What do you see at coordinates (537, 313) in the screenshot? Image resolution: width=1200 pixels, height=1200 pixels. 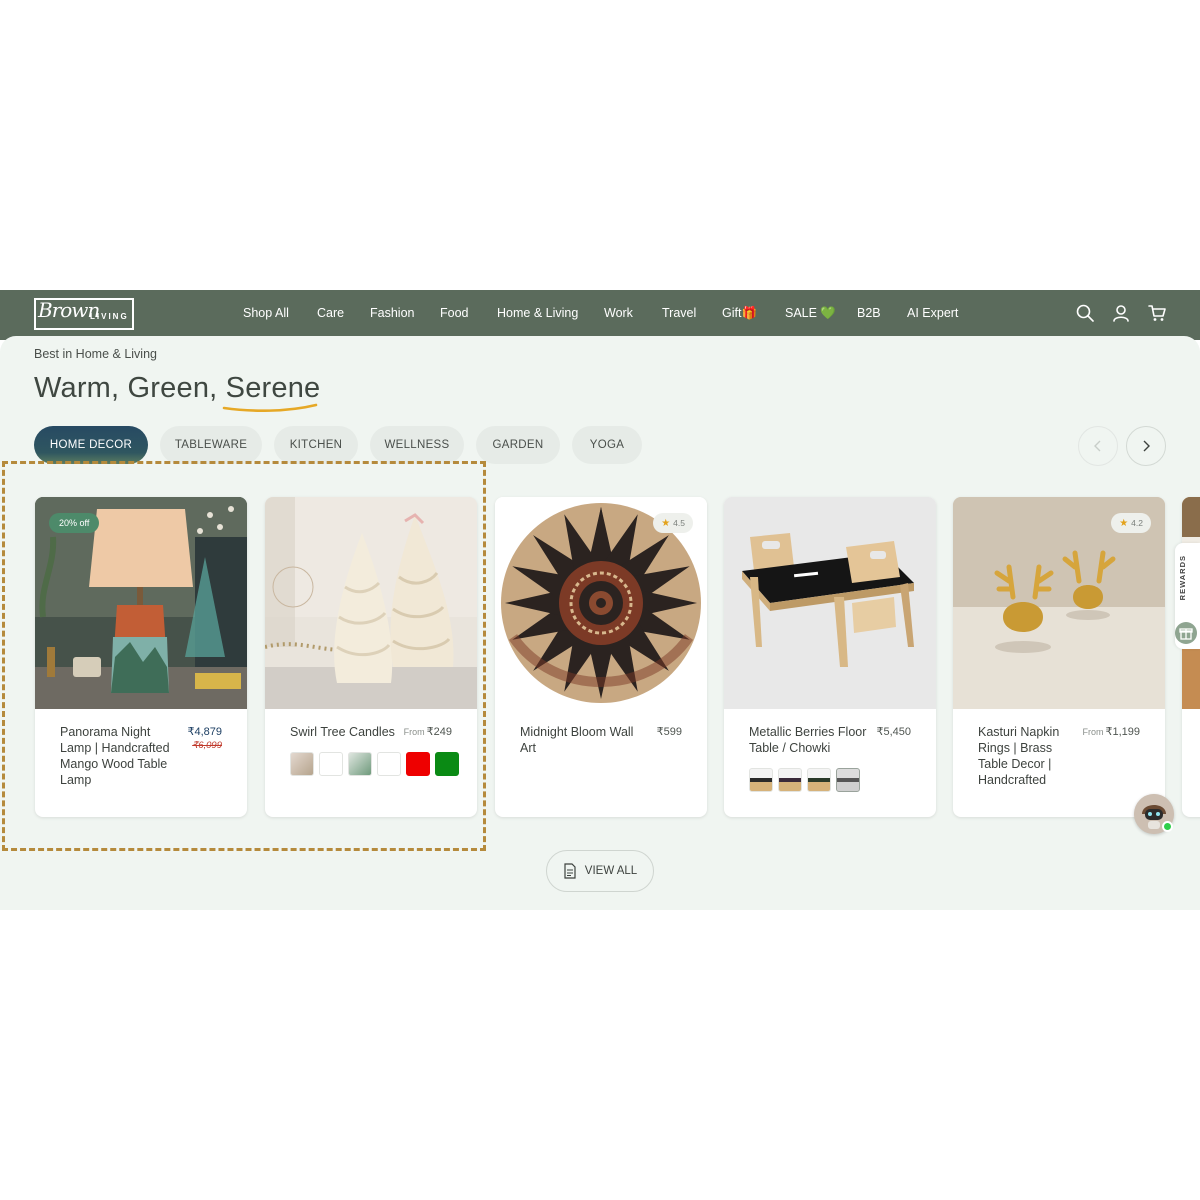 I see `nav-home-living: Home & Living` at bounding box center [537, 313].